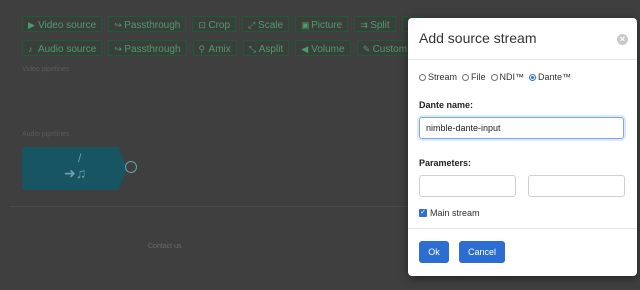  I want to click on video-icon: ▶, so click(31, 25).